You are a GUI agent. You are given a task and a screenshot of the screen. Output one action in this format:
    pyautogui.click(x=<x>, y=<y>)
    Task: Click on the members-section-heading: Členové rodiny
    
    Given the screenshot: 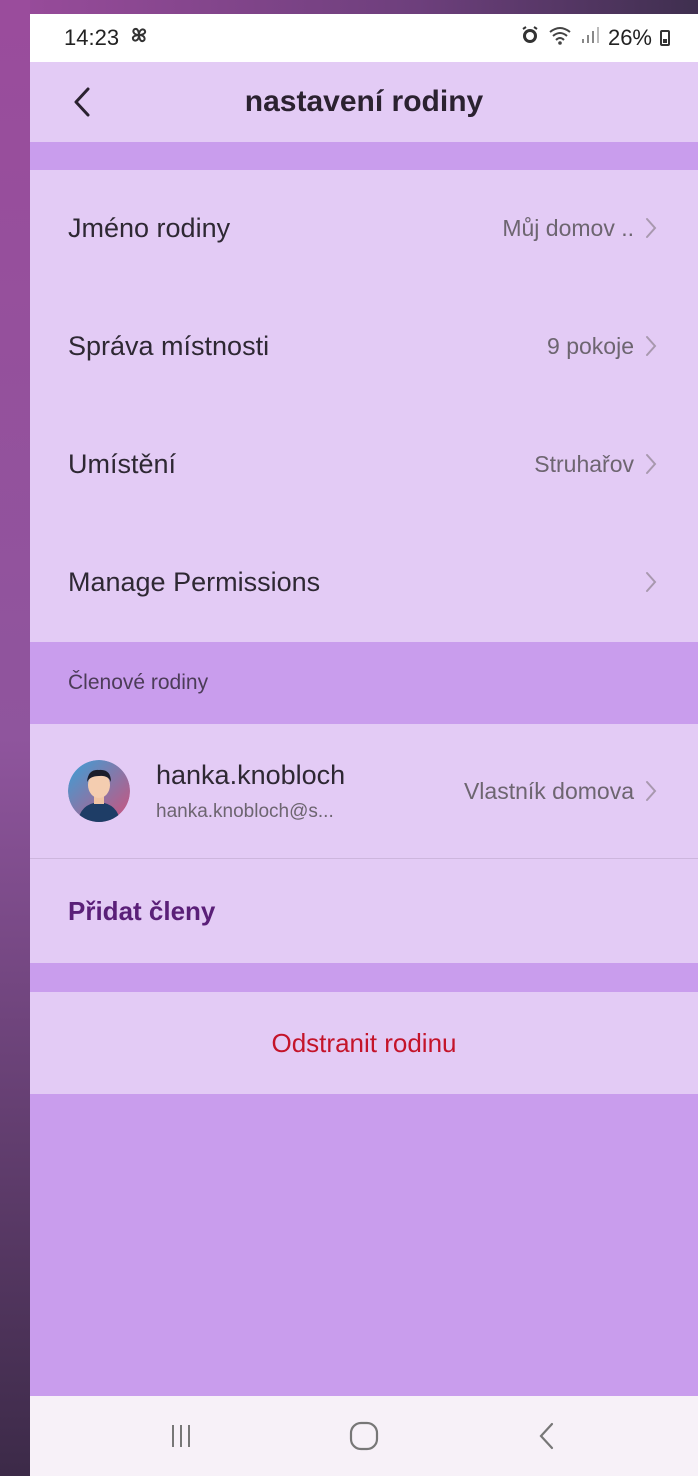 What is the action you would take?
    pyautogui.click(x=364, y=683)
    